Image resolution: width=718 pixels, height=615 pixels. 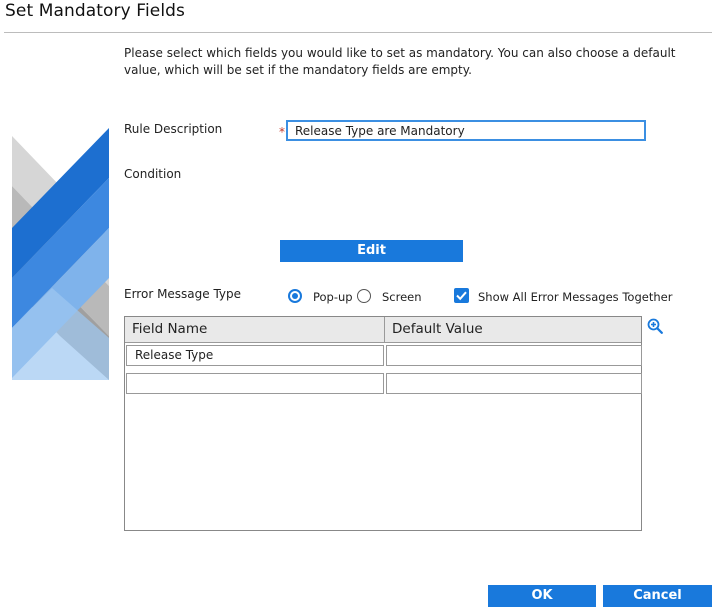 I want to click on column-header-field-name: Field Name, so click(x=255, y=329).